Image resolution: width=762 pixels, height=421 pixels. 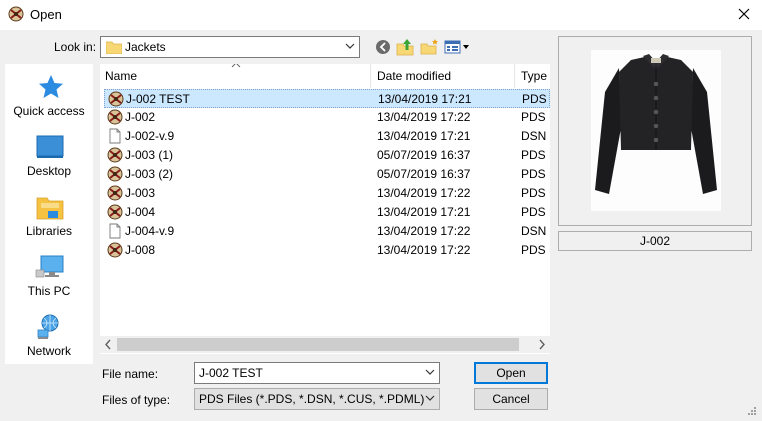 What do you see at coordinates (327, 136) in the screenshot?
I see `file-row: J-002-v.9 13/04/2019 17:21 DSN I` at bounding box center [327, 136].